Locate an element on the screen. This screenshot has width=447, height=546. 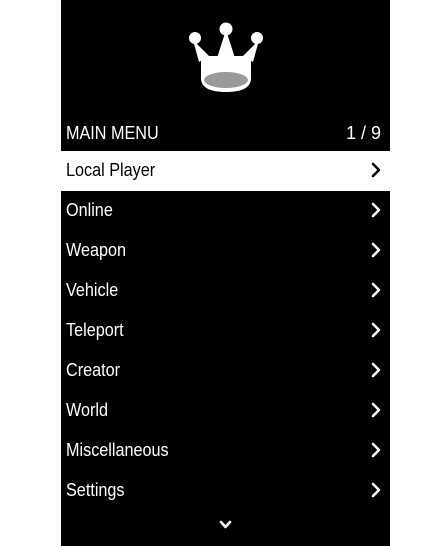
menu-item-miscellaneous: Miscellaneous is located at coordinates (225, 451).